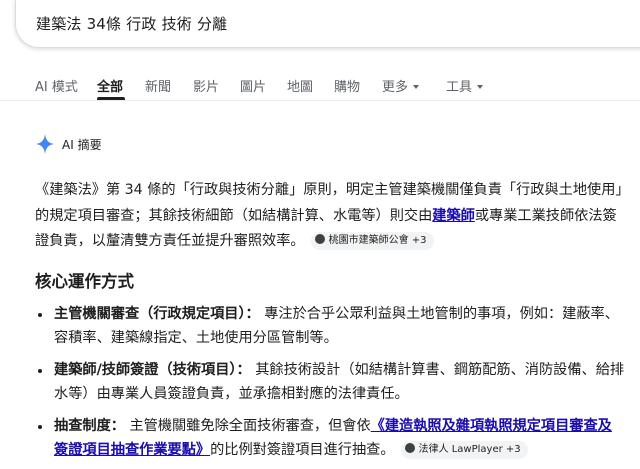 This screenshot has width=640, height=469. Describe the element at coordinates (250, 426) in the screenshot. I see `bullet-text: 主管機關雖免除全面技術審查，但會依` at that location.